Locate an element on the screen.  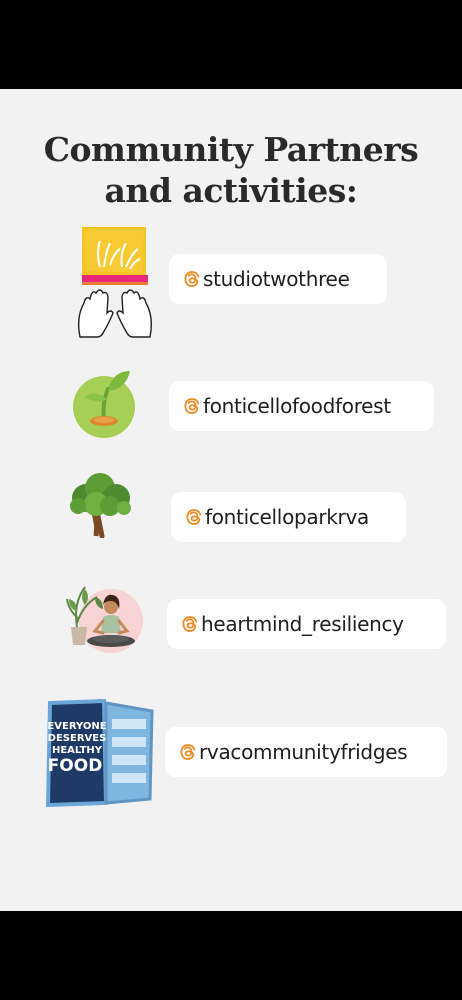
fridge-sign-line-3: HEALTHY is located at coordinates (77, 750).